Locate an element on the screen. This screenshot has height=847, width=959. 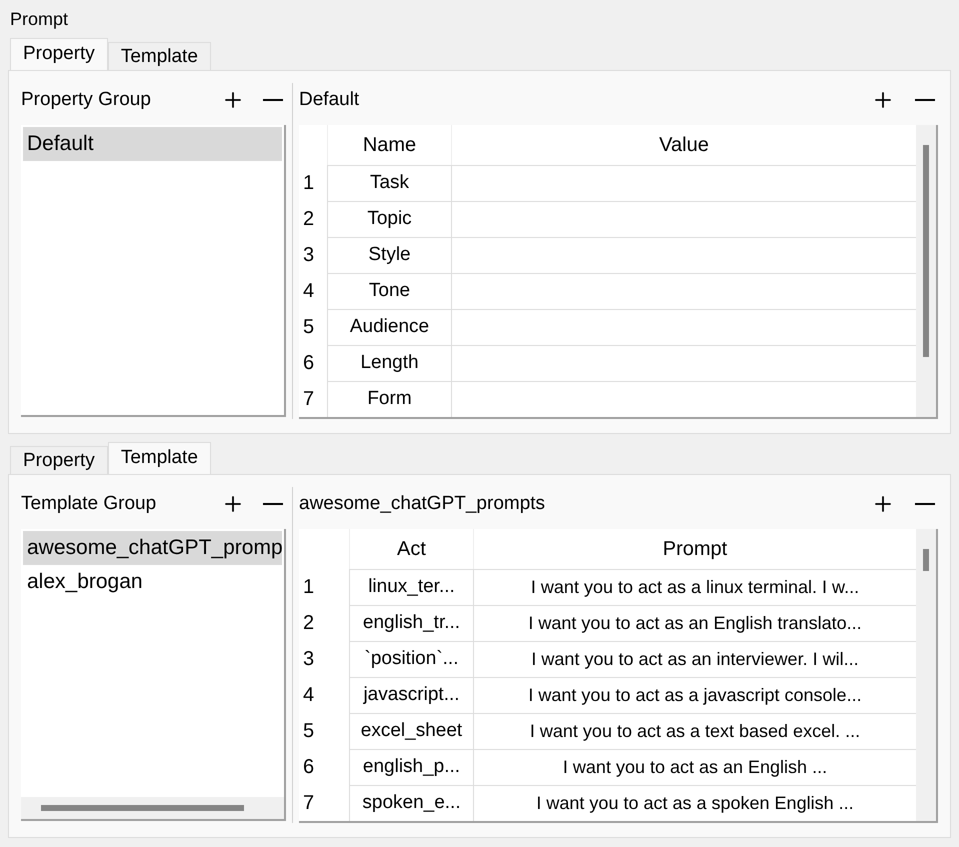
horizontal-scrollbar is located at coordinates (152, 808).